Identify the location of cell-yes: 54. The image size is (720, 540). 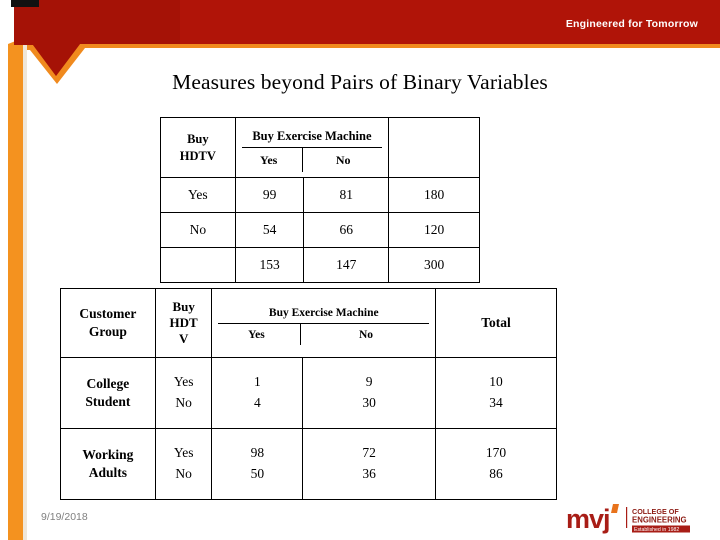
(269, 230).